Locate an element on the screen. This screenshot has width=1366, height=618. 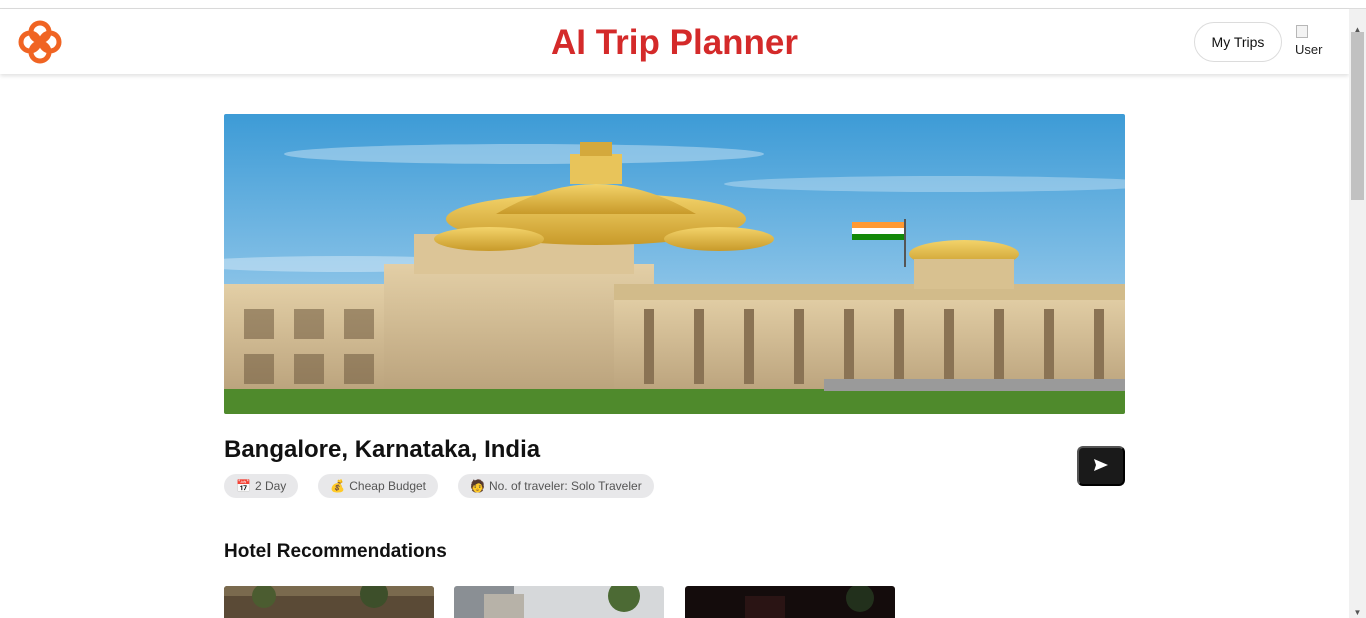
app-title: AI Trip Planner is located at coordinates (674, 42).